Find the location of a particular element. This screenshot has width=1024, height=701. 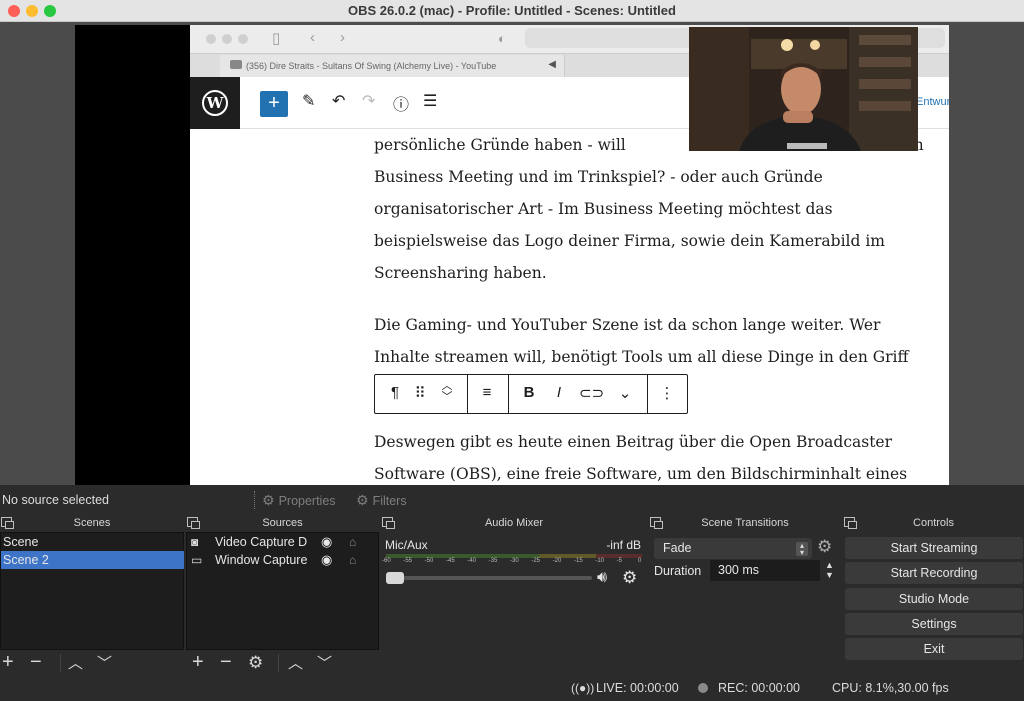

wp-draft-link: Entwur is located at coordinates (932, 102).